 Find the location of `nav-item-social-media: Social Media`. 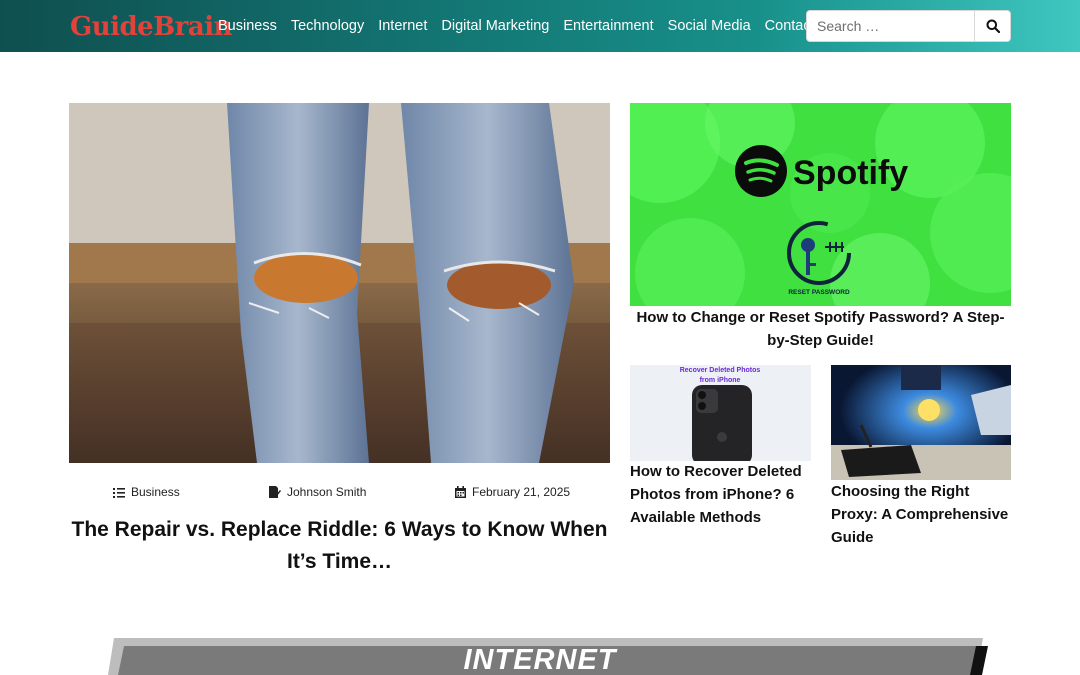

nav-item-social-media: Social Media is located at coordinates (709, 26).